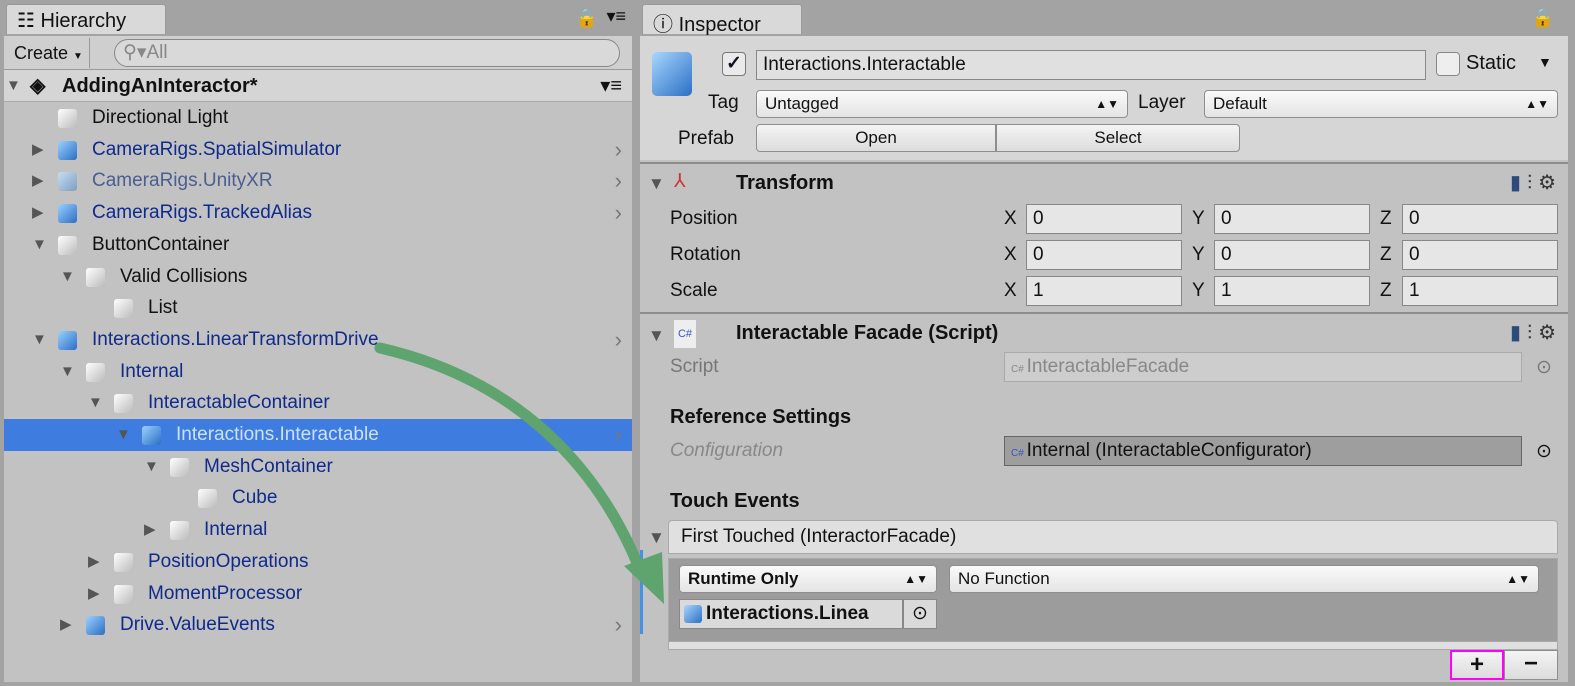 The width and height of the screenshot is (1575, 686). What do you see at coordinates (1386, 254) in the screenshot?
I see `axis-label: Z` at bounding box center [1386, 254].